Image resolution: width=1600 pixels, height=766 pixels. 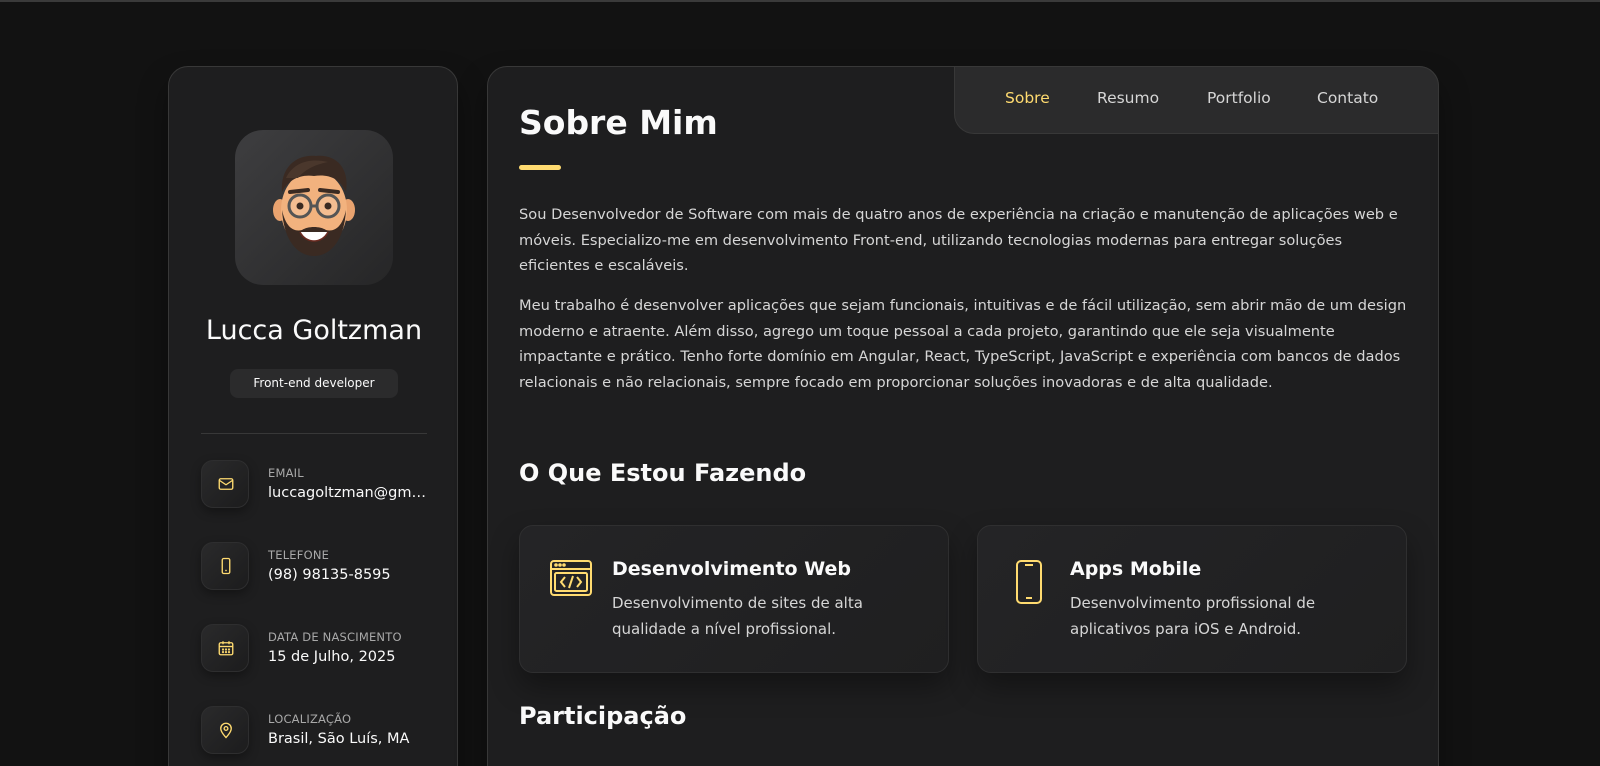 What do you see at coordinates (314, 433) in the screenshot?
I see `sidebar-separator` at bounding box center [314, 433].